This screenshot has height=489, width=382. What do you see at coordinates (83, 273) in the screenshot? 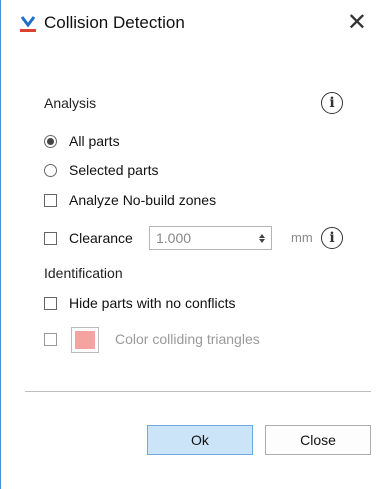
I see `identification-section-label: Identification` at bounding box center [83, 273].